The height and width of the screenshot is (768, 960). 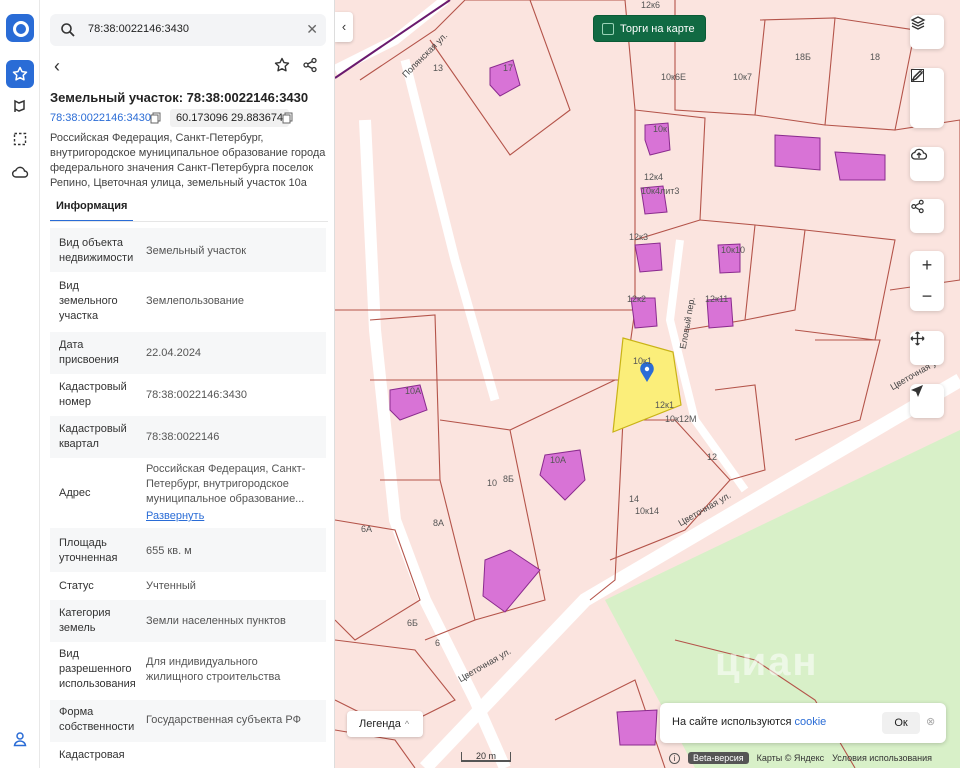 What do you see at coordinates (660, 129) in the screenshot?
I see `parcel-label: 10к` at bounding box center [660, 129].